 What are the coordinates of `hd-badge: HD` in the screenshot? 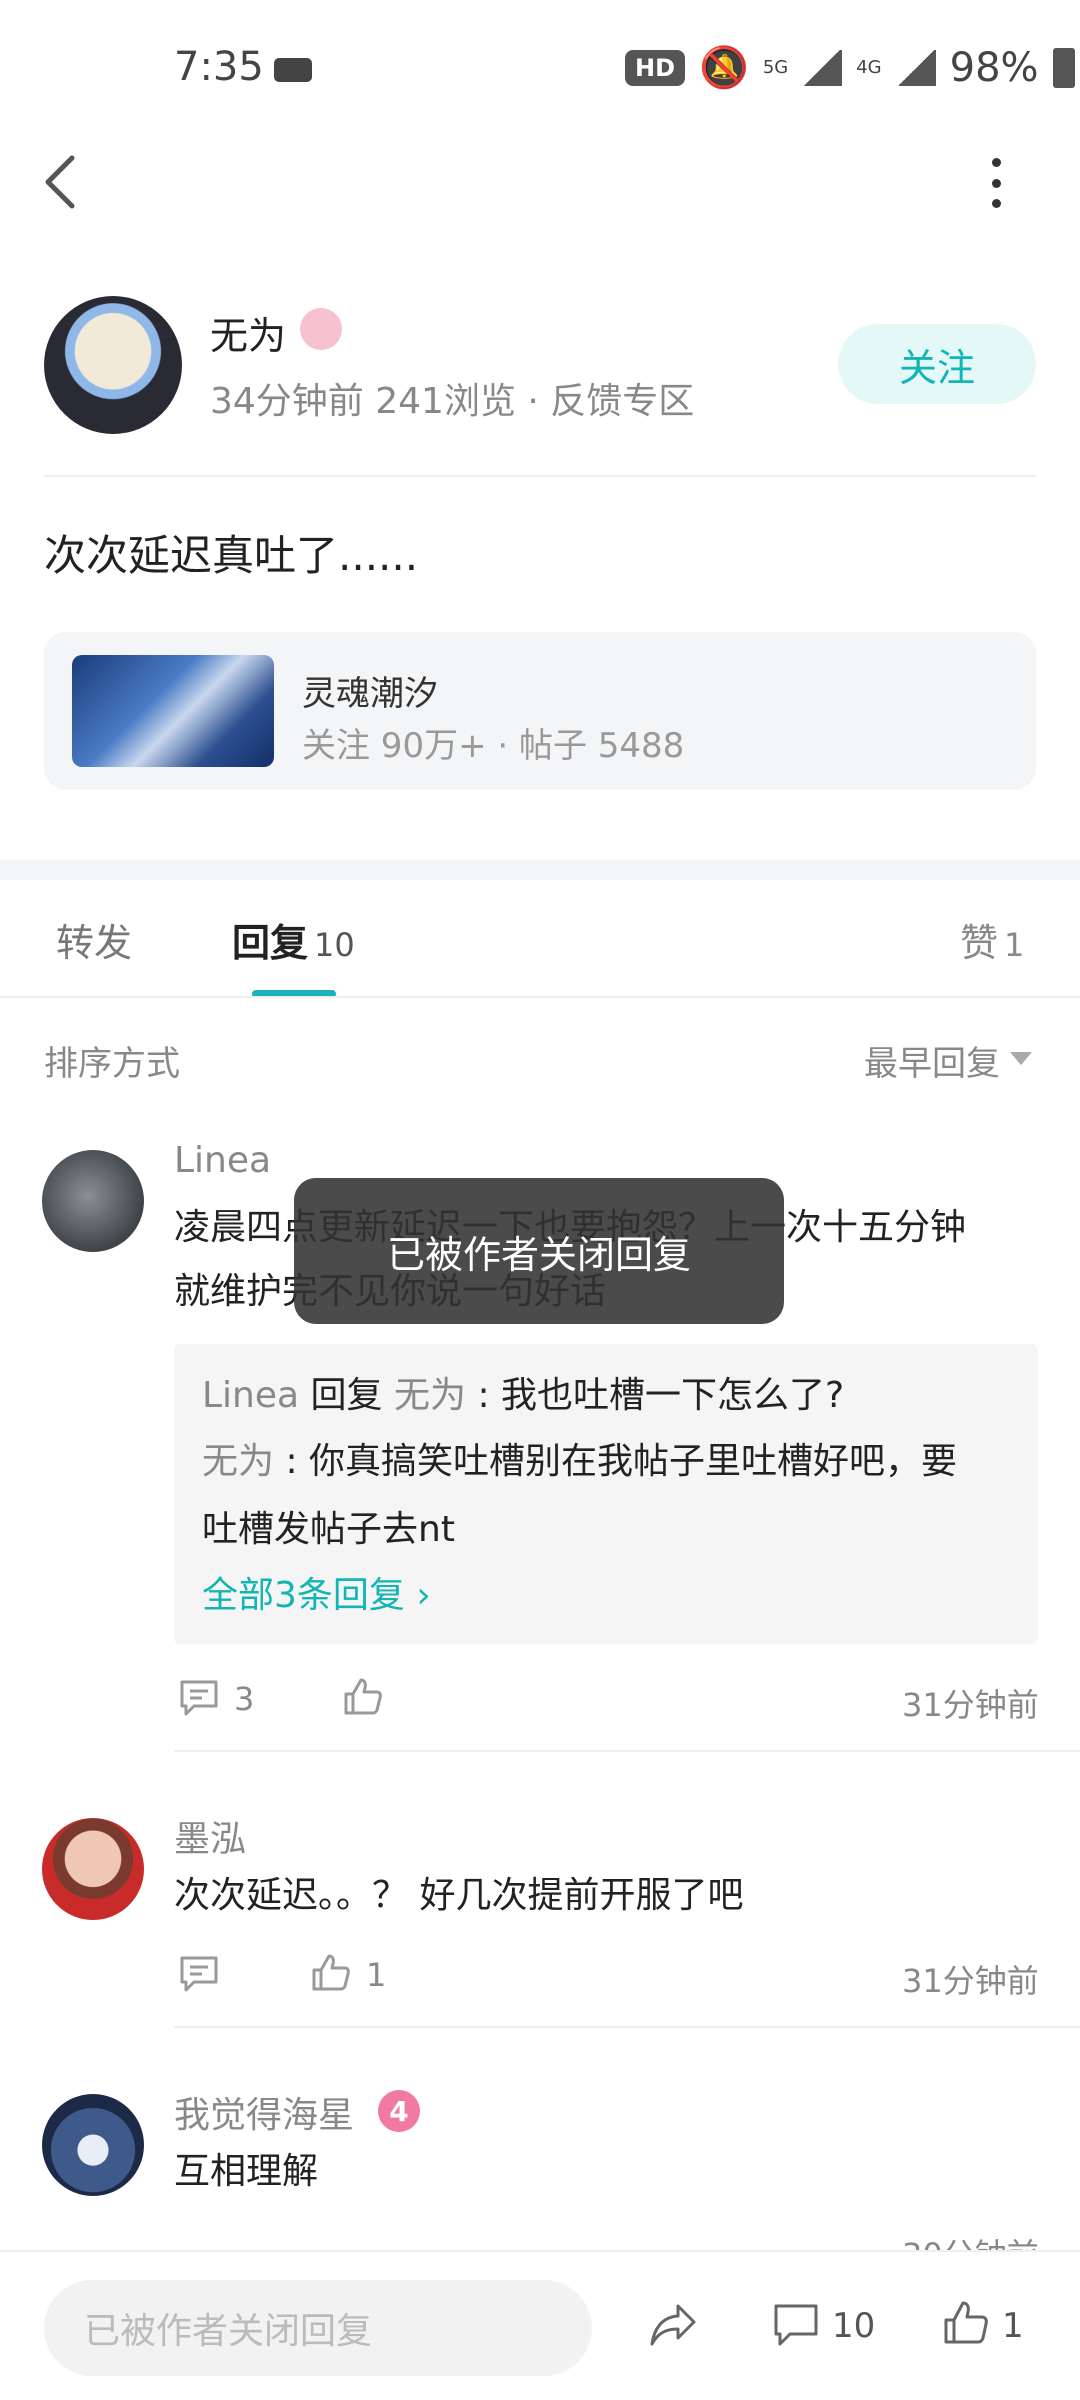 It's located at (655, 67).